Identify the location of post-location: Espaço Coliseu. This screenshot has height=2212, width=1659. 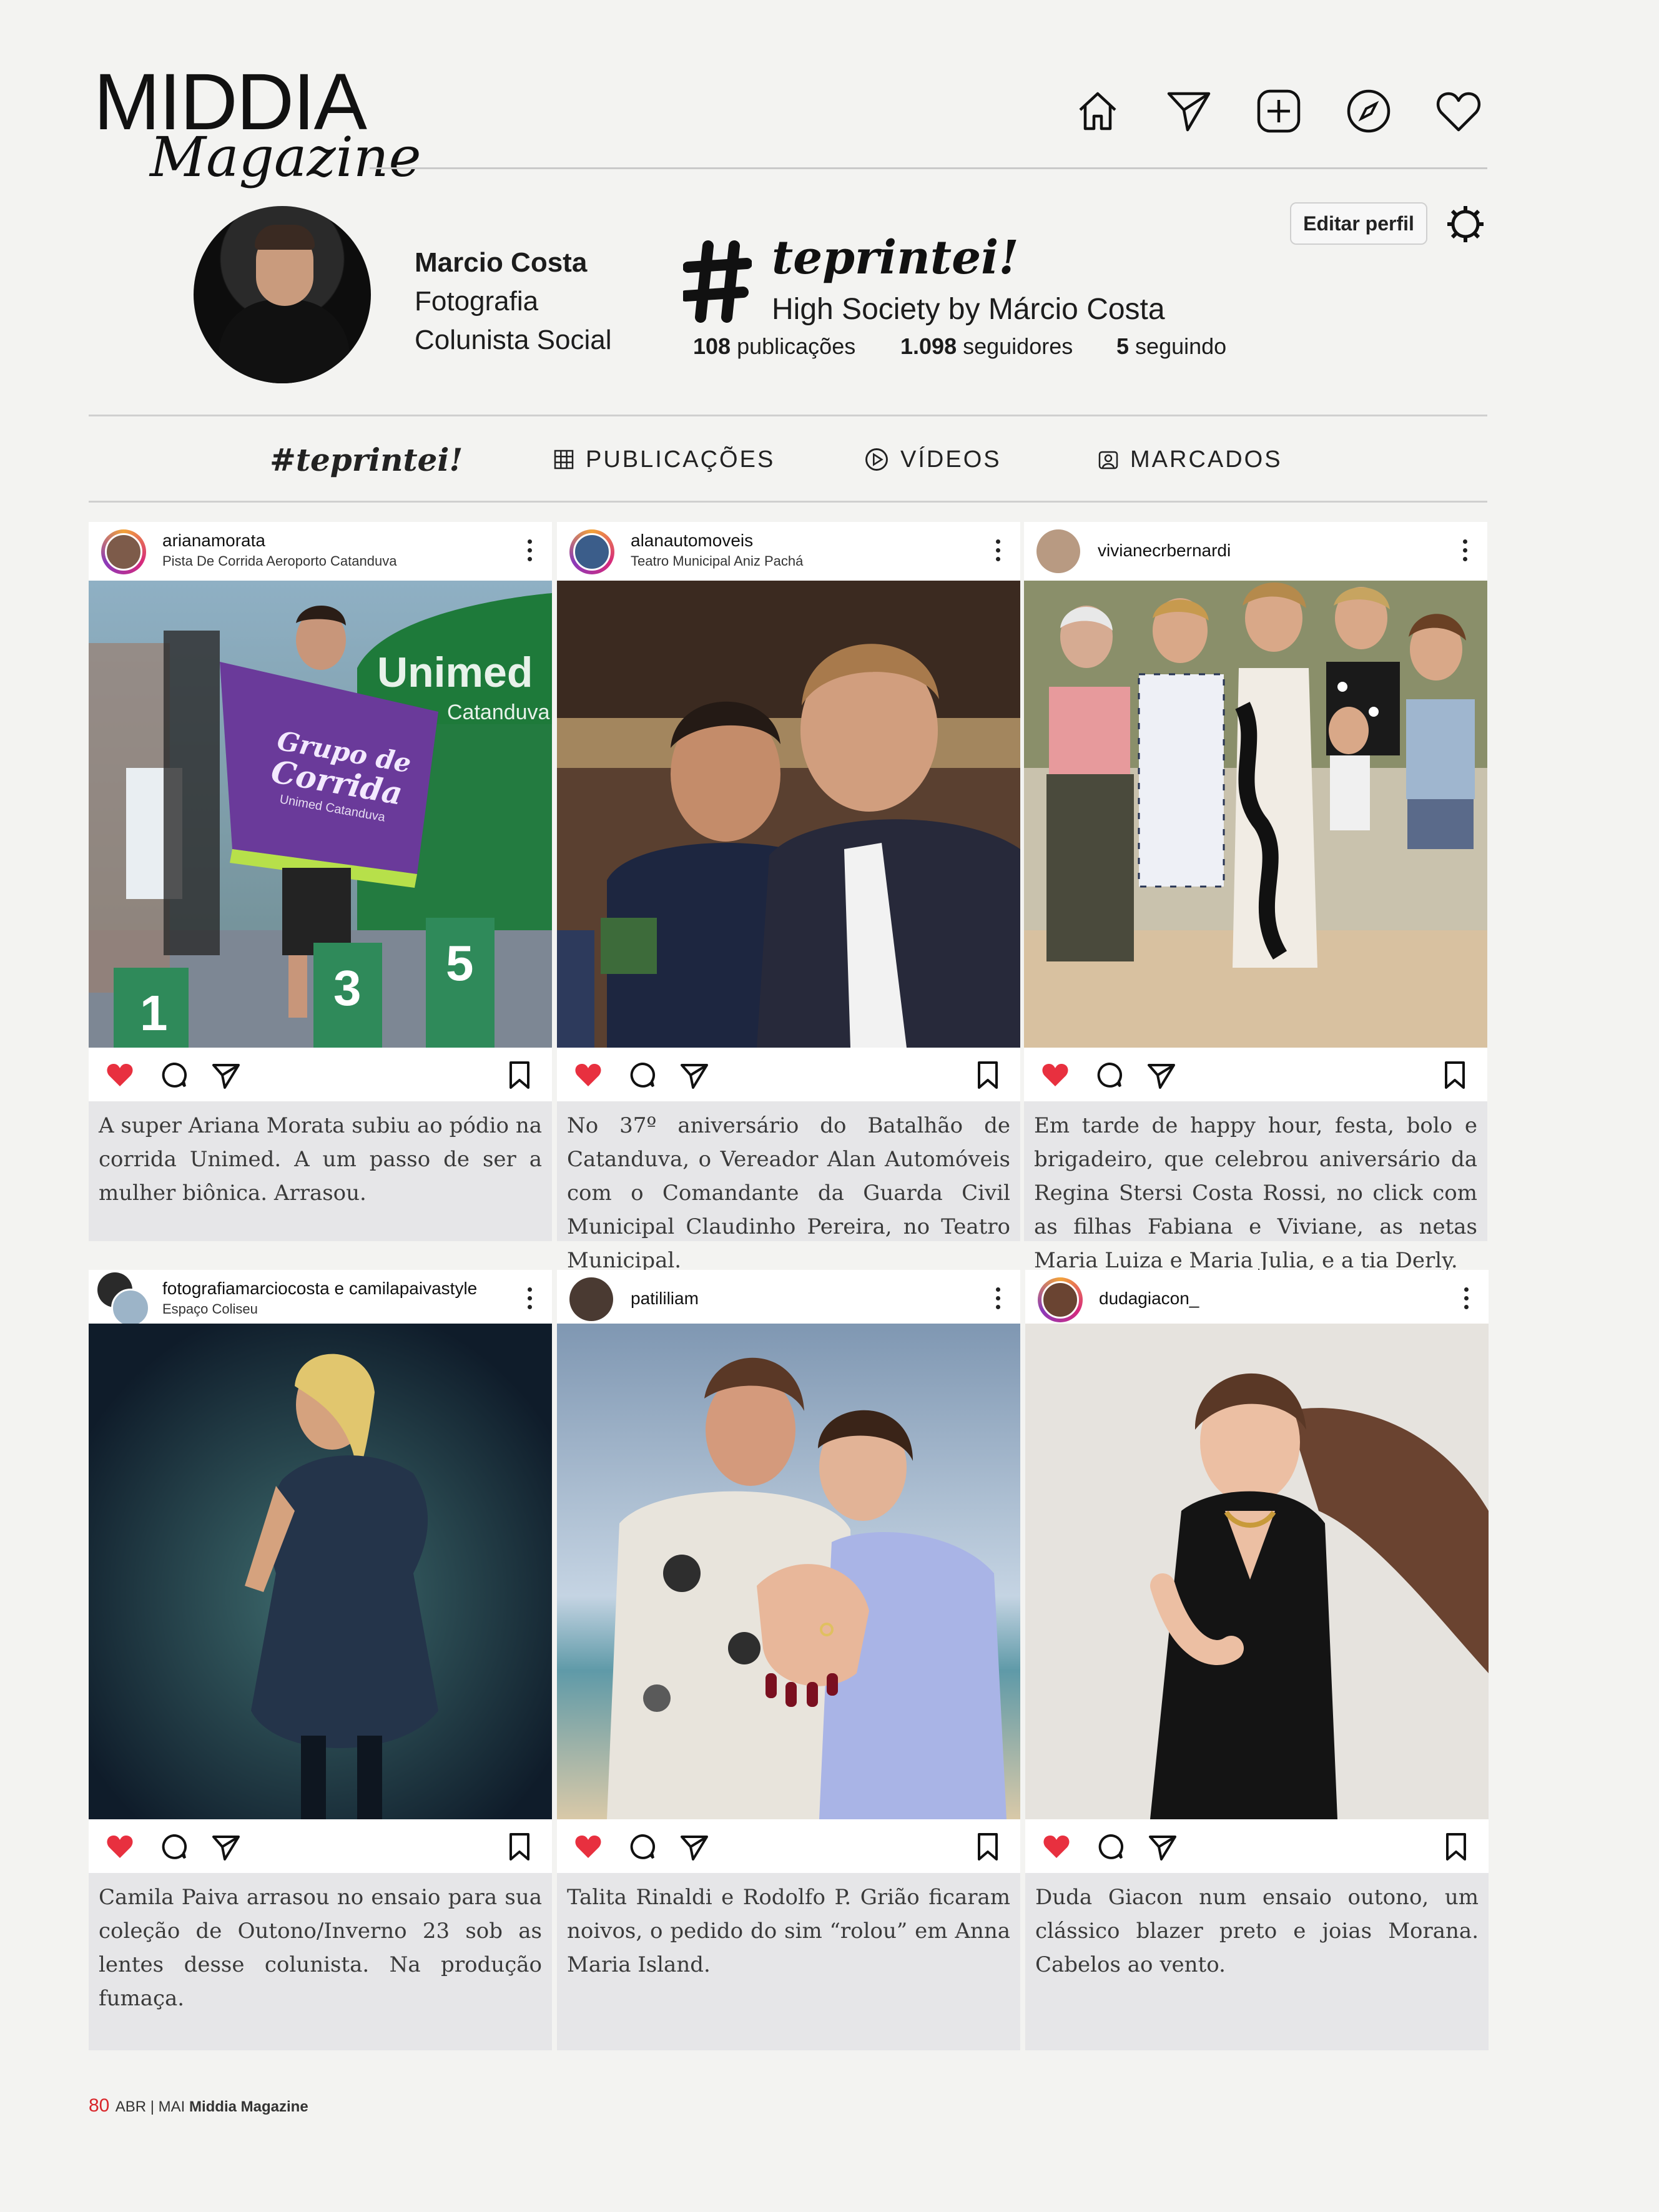
(210, 1309).